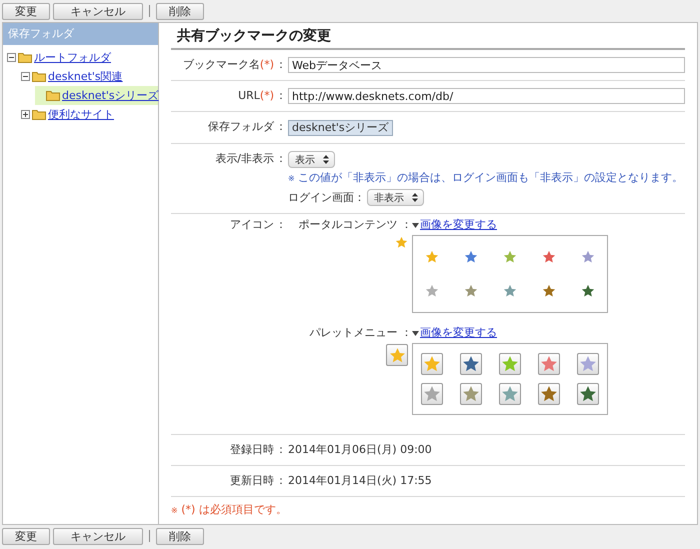 Image resolution: width=700 pixels, height=549 pixels. I want to click on icon-group-label: ポータルコンテンツ ：, so click(355, 225).